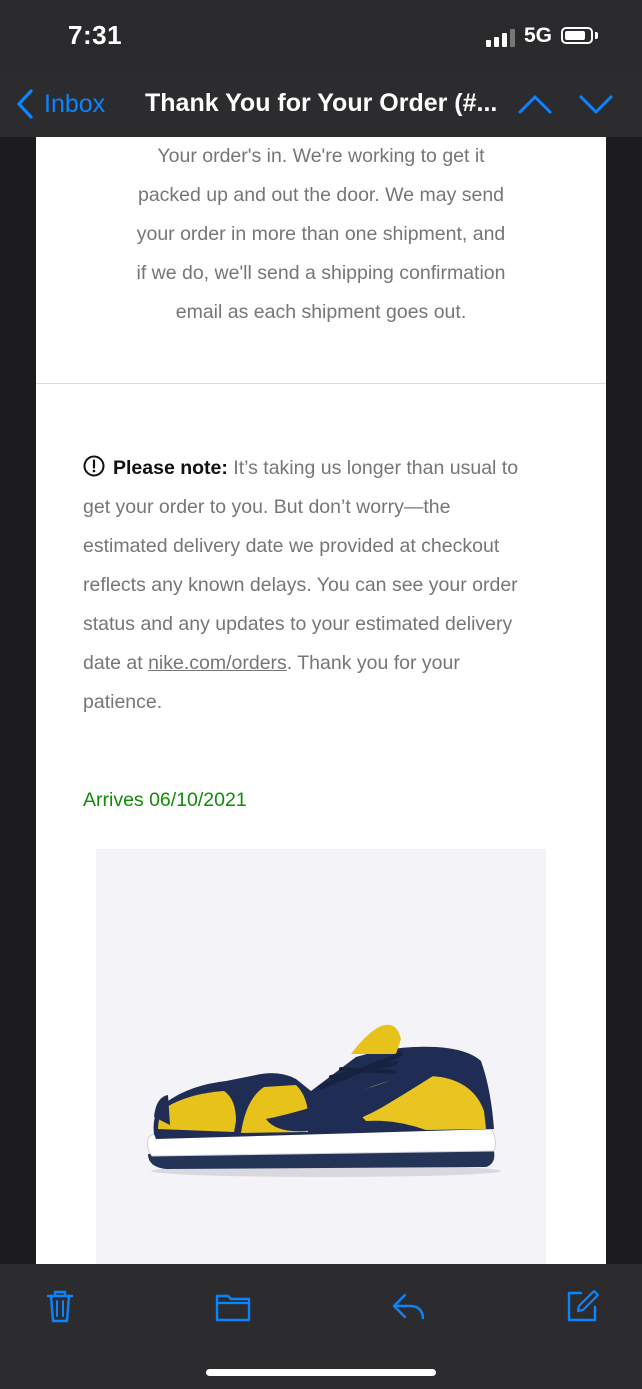 This screenshot has width=642, height=1389. I want to click on exclamation-circle-icon, so click(94, 466).